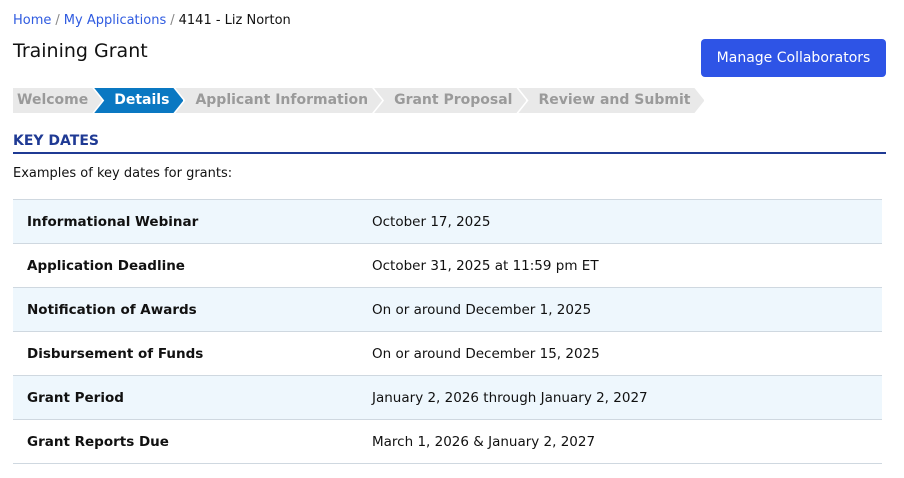 The width and height of the screenshot is (904, 478). Describe the element at coordinates (278, 100) in the screenshot. I see `step-applicant-information: Applicant Information` at that location.